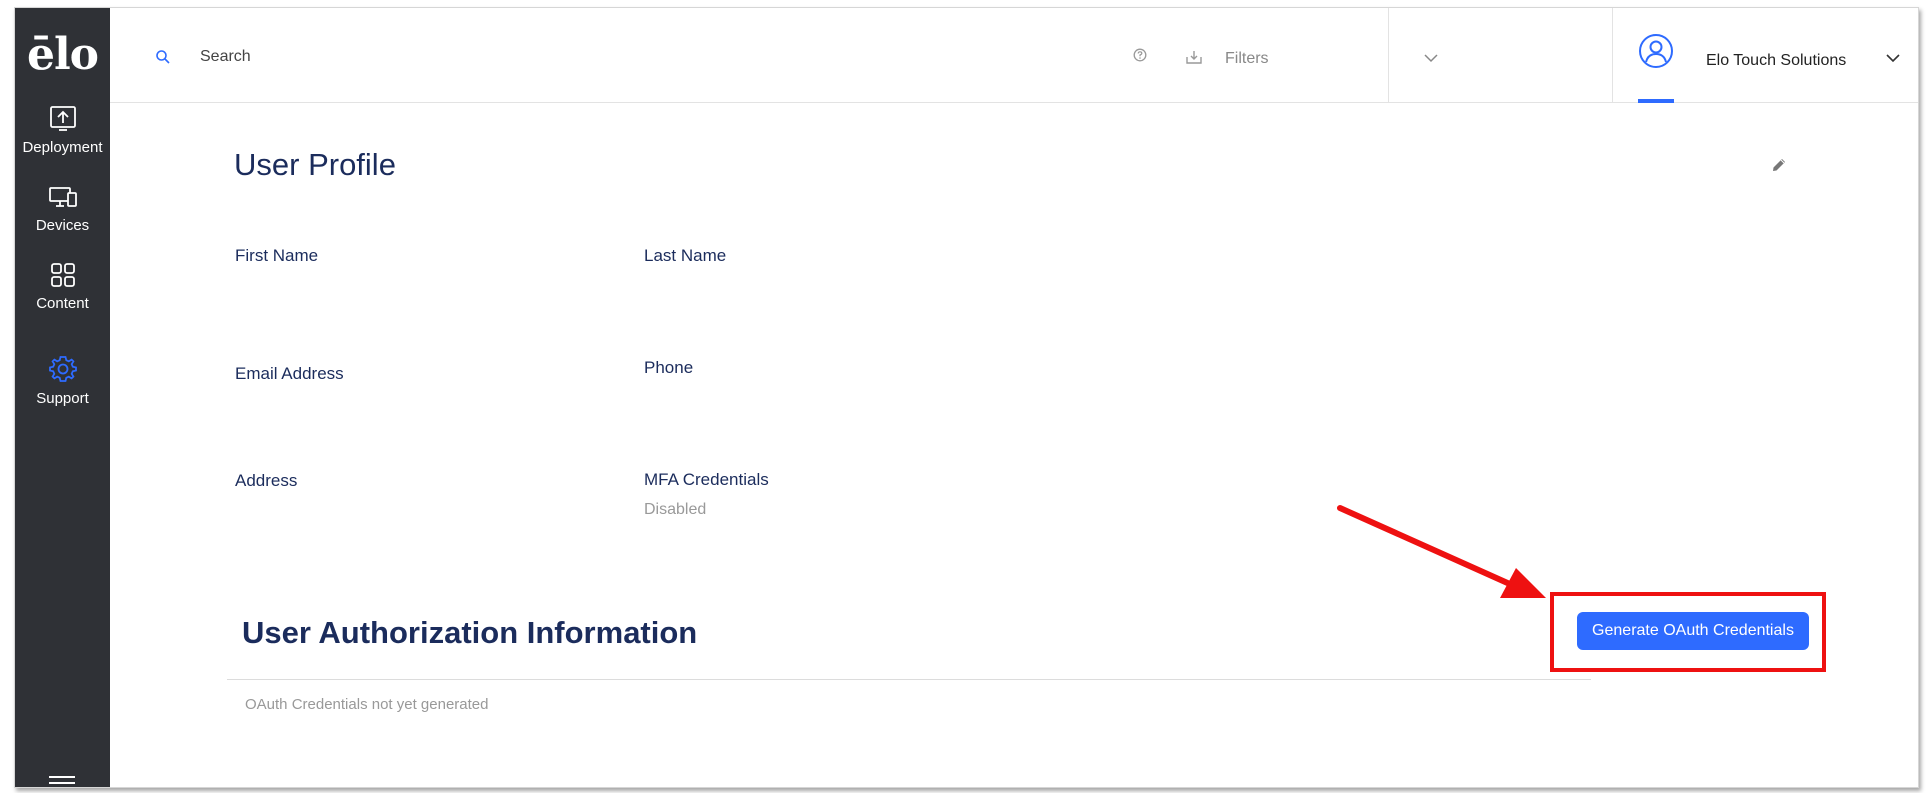 The width and height of the screenshot is (1926, 793). I want to click on search-input, so click(450, 57).